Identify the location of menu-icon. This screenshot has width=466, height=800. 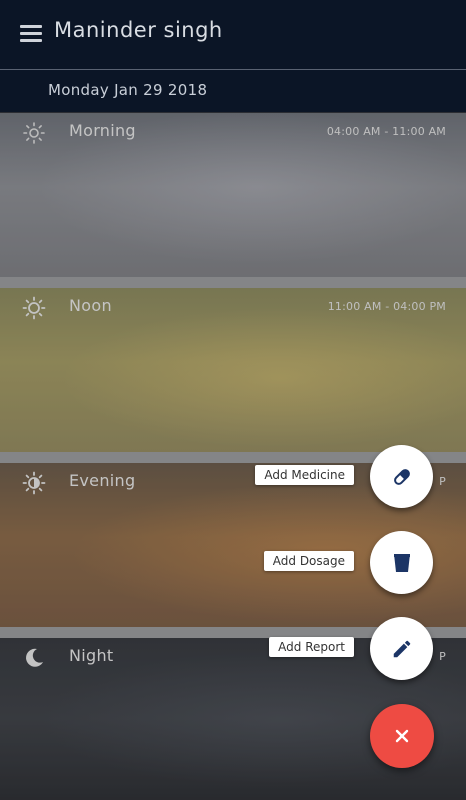
(31, 34).